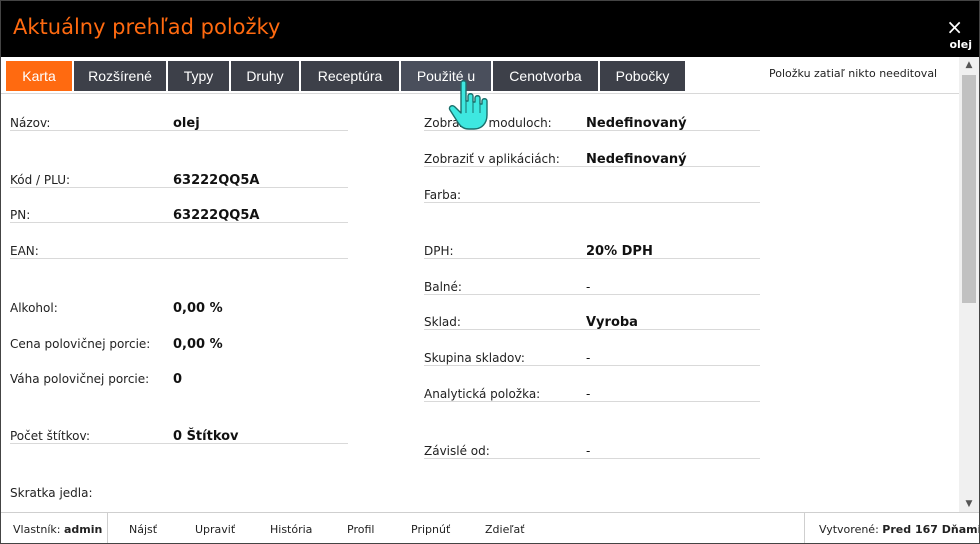 The width and height of the screenshot is (980, 544). I want to click on vertical-scrollbar: ▲ ▼, so click(969, 284).